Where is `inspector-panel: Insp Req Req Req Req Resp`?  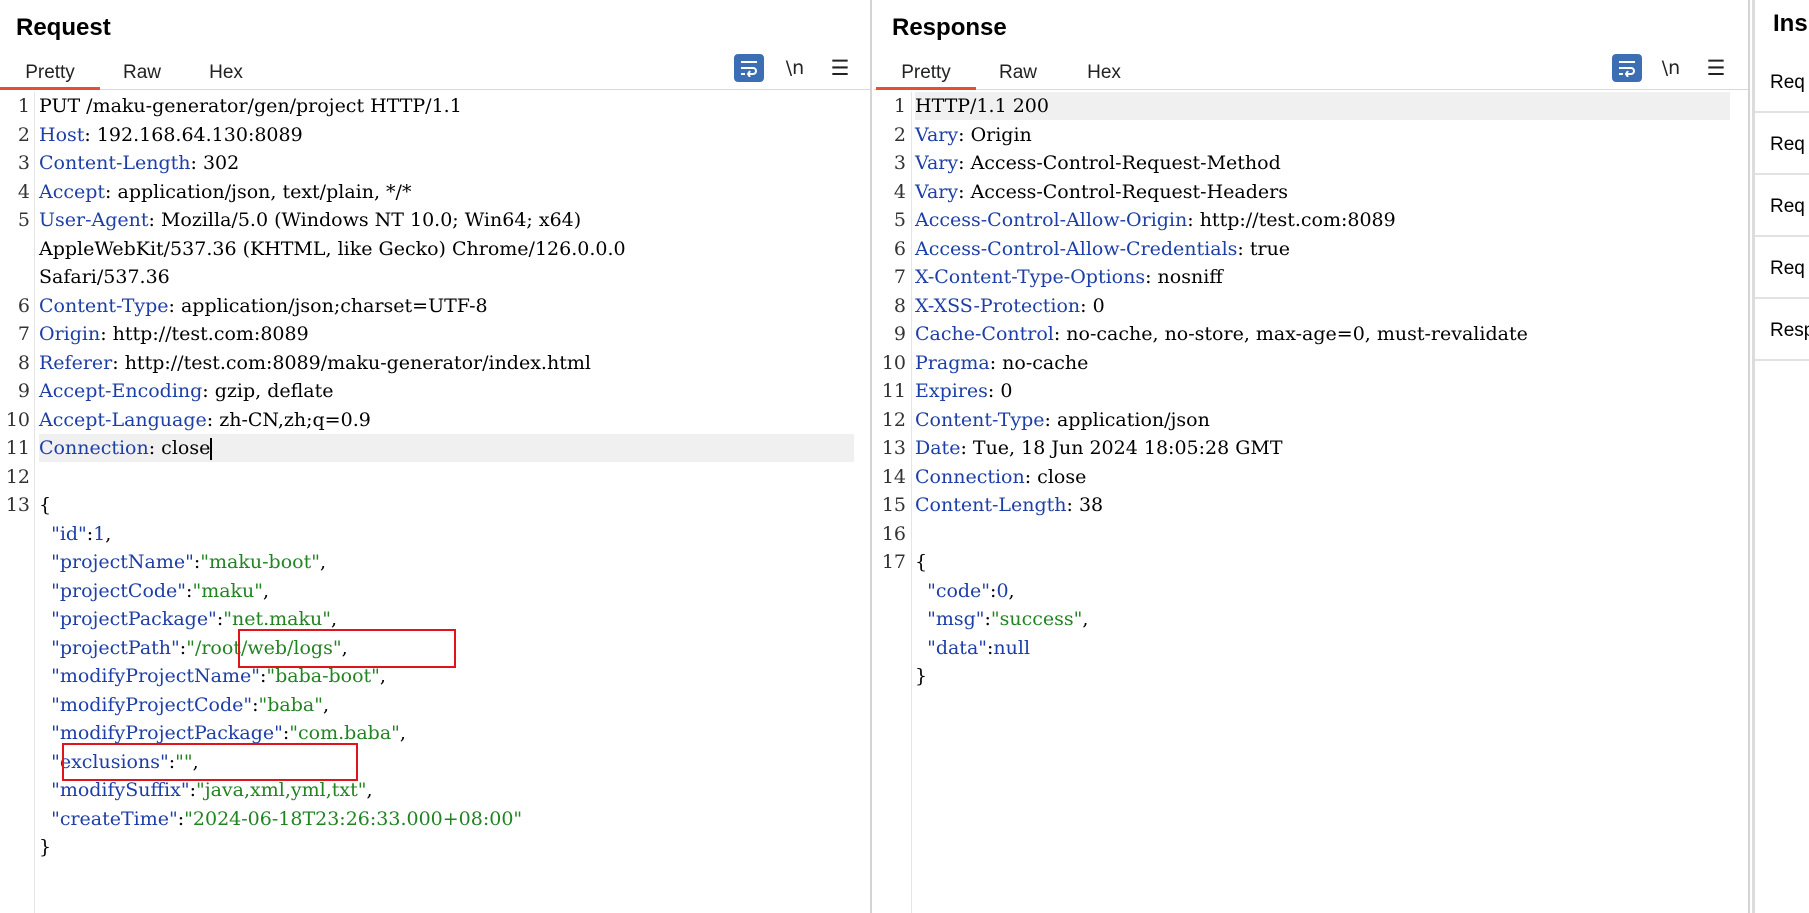 inspector-panel: Insp Req Req Req Req Resp is located at coordinates (1780, 456).